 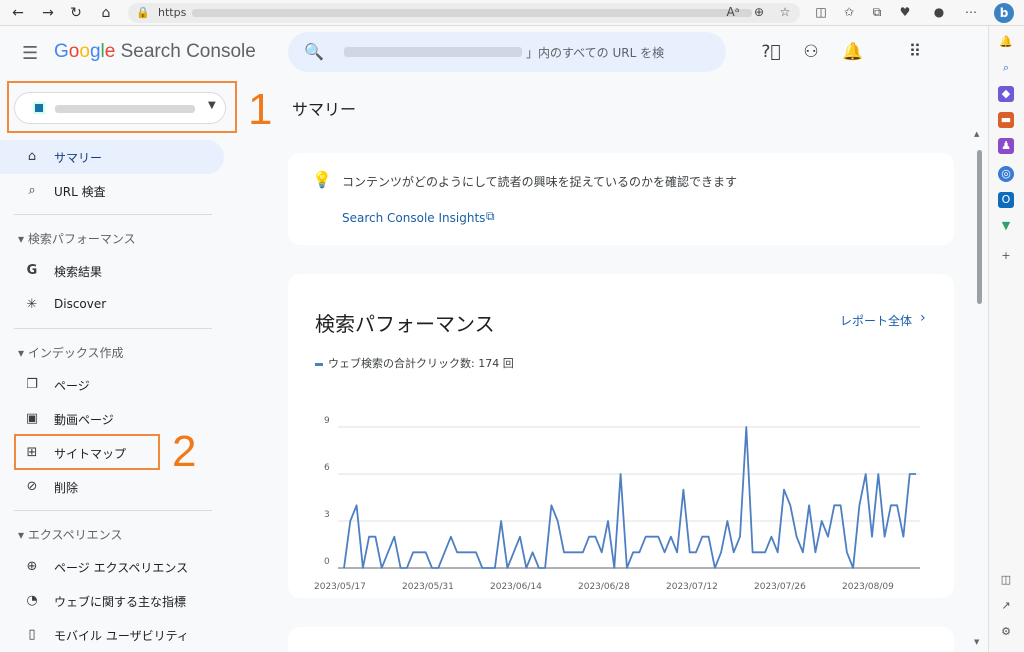 I want to click on annotation-number-1: 1, so click(x=260, y=109).